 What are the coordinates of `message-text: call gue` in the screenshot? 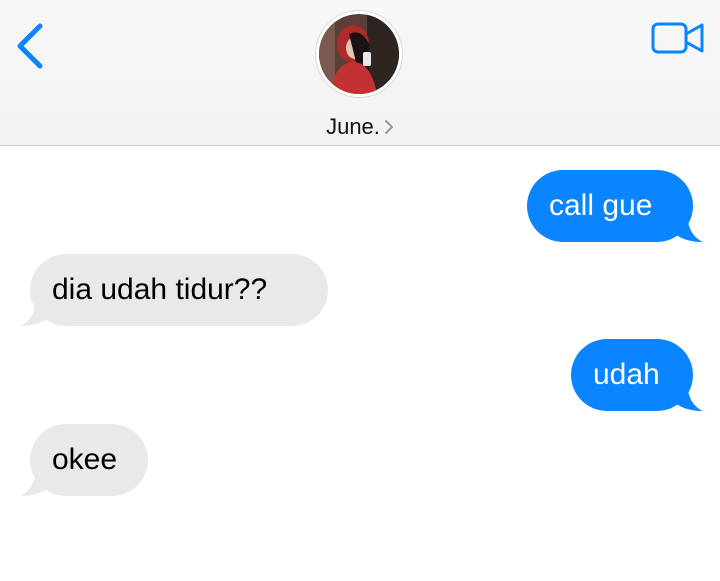 It's located at (601, 205).